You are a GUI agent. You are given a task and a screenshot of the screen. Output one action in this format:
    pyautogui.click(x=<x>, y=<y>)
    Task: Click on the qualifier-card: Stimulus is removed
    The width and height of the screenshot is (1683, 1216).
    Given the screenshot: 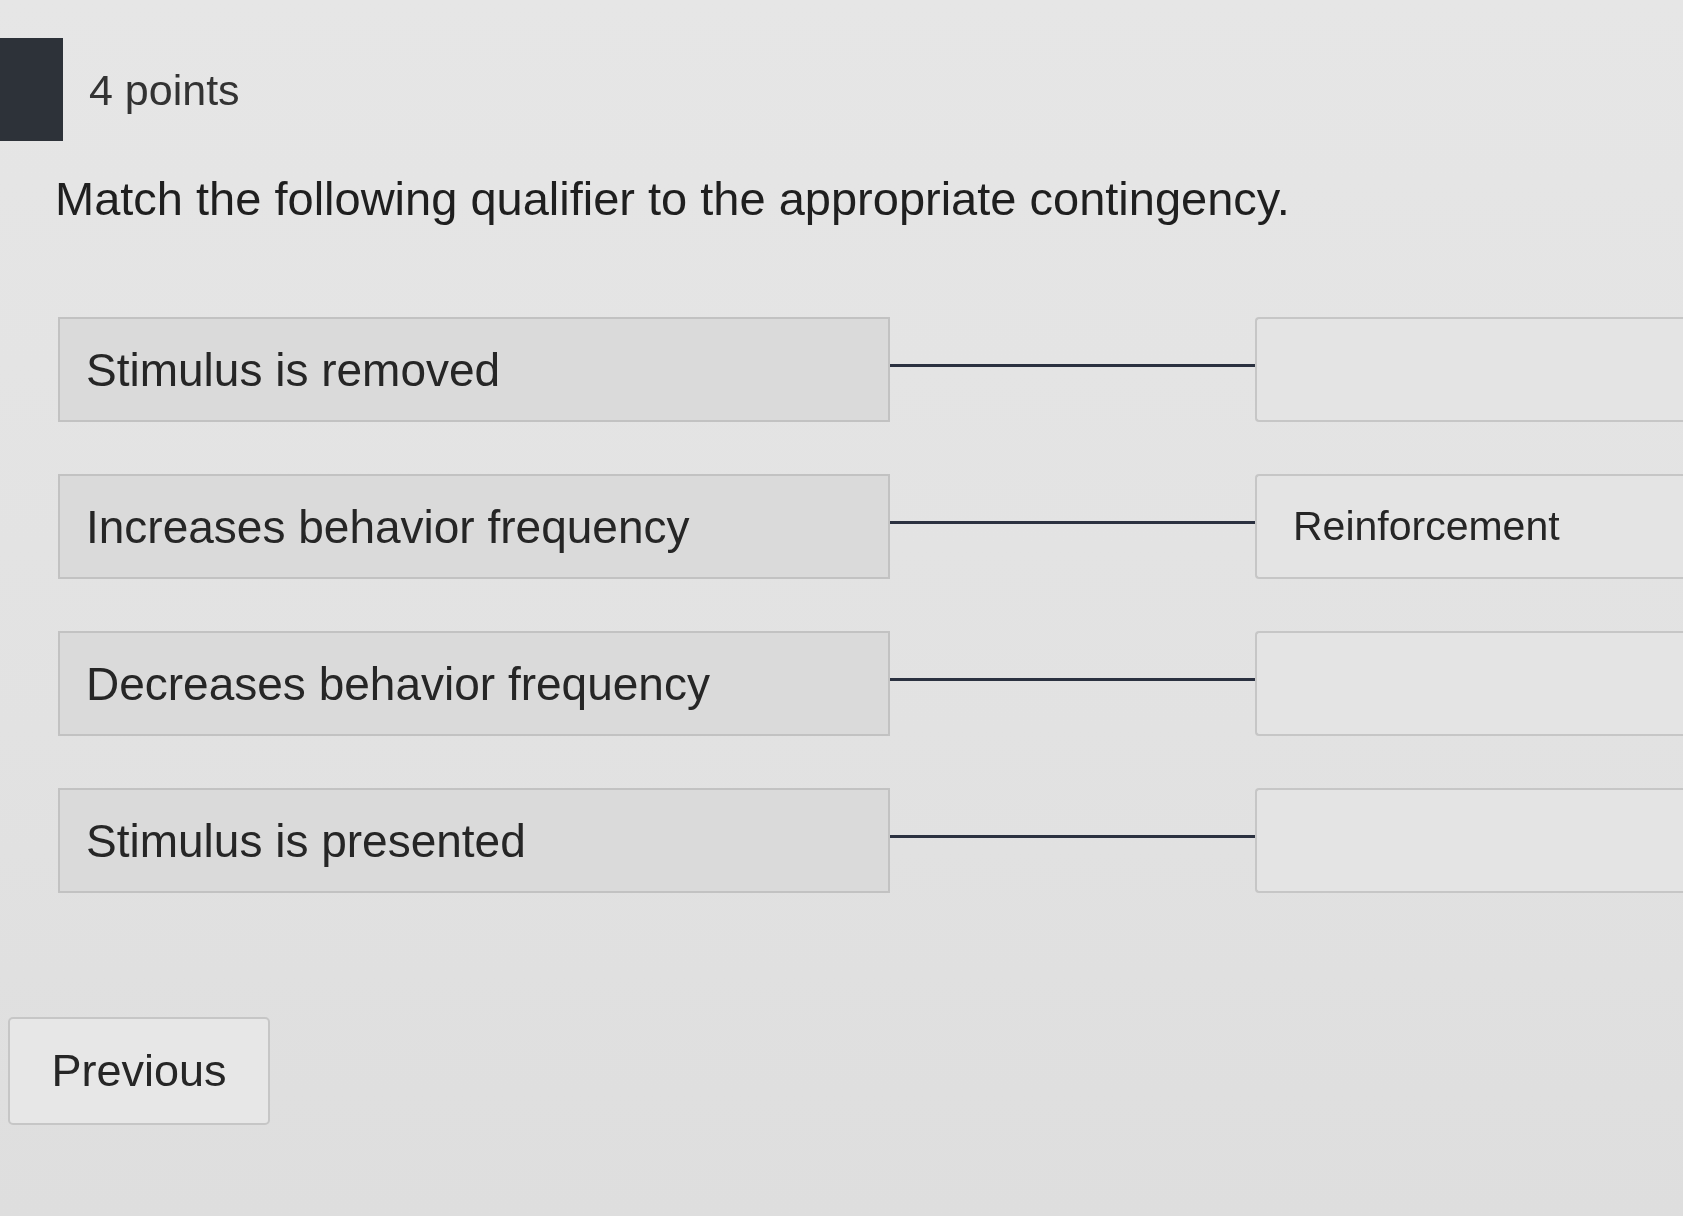 What is the action you would take?
    pyautogui.click(x=474, y=369)
    